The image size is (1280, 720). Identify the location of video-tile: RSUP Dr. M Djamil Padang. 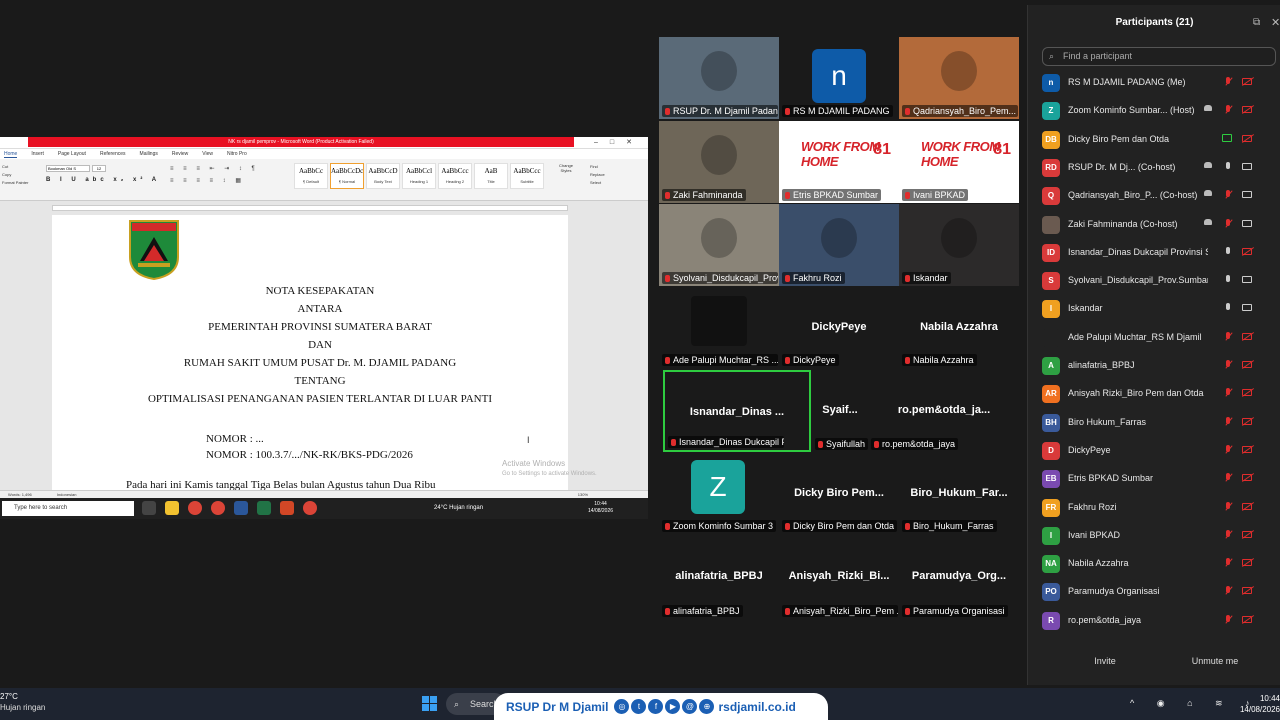
(719, 78).